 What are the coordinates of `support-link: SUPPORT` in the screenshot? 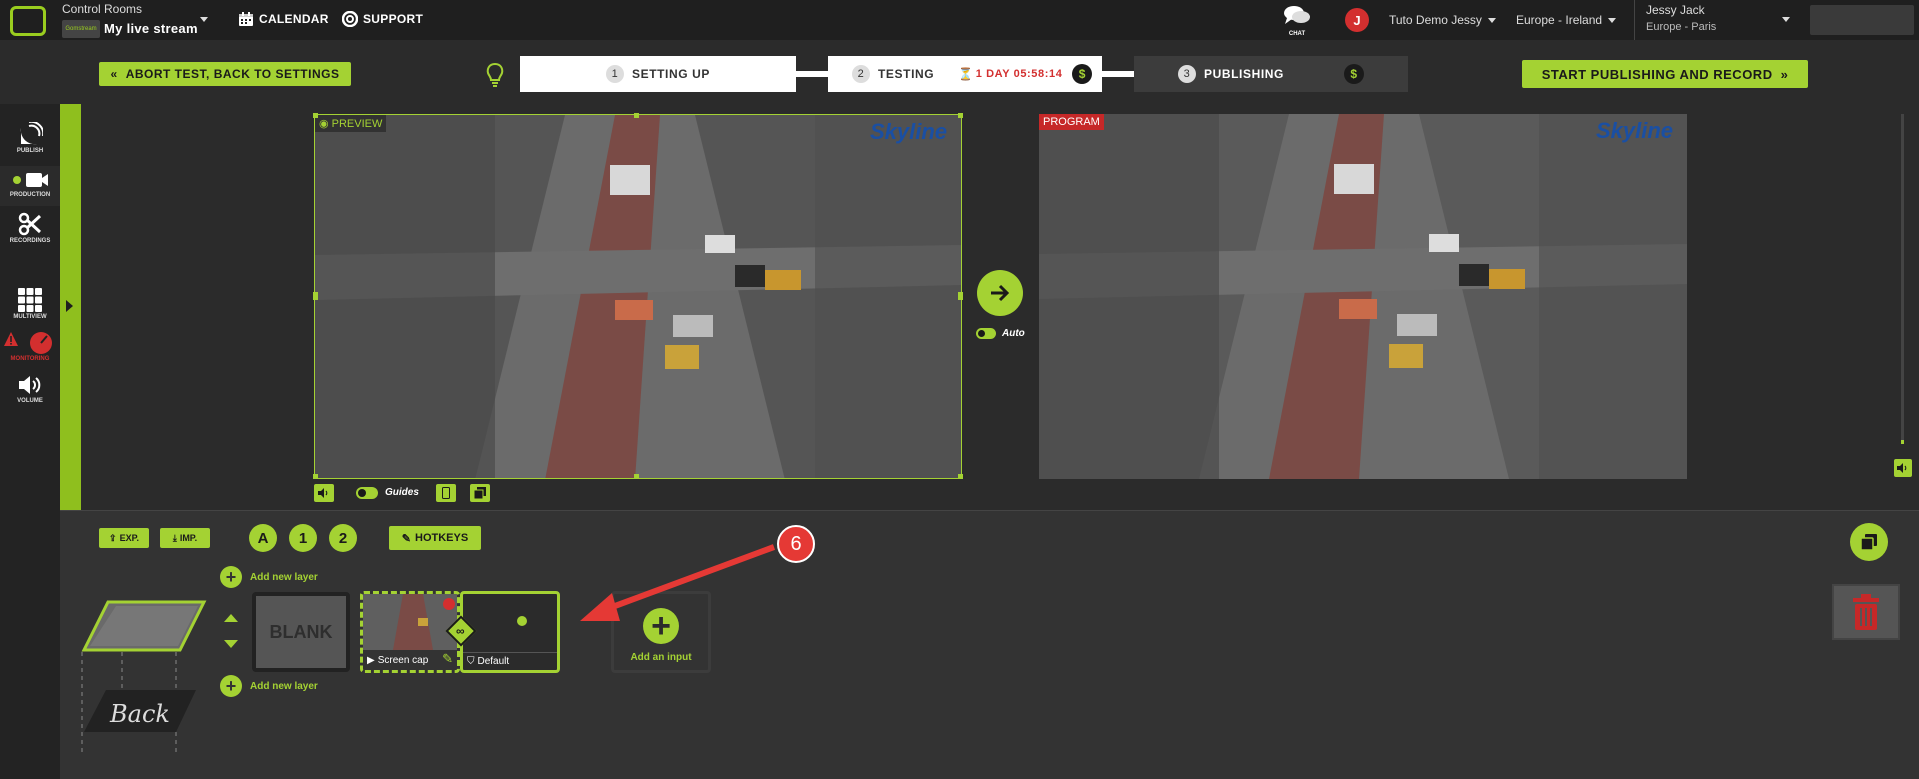 It's located at (382, 19).